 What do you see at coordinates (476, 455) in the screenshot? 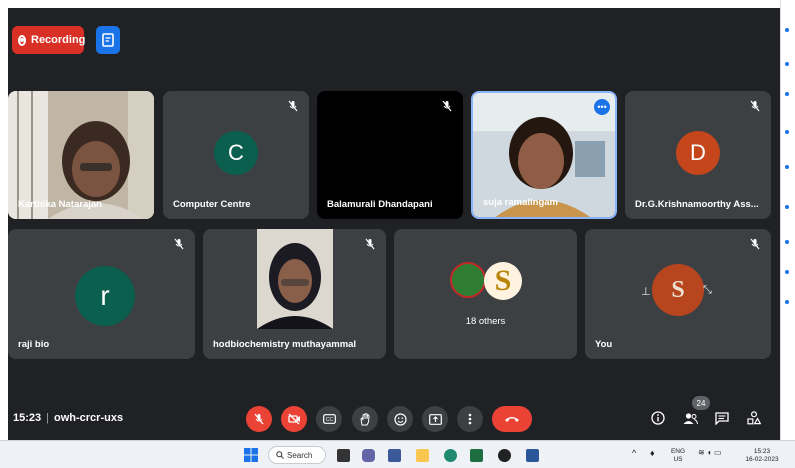
I see `excel-icon` at bounding box center [476, 455].